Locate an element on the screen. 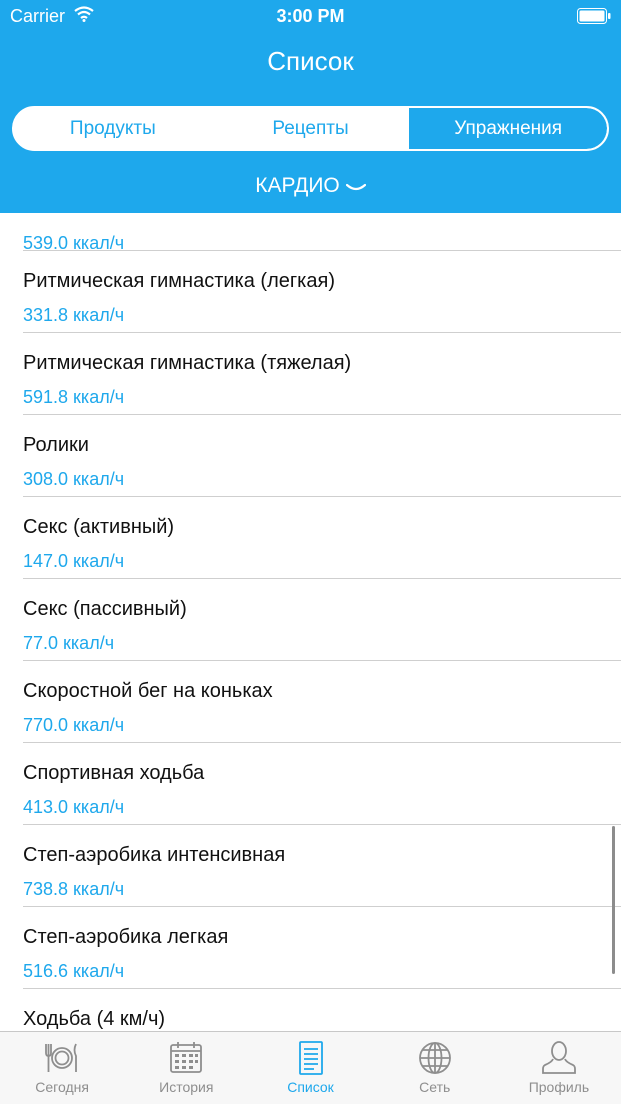 The height and width of the screenshot is (1104, 621). tab-history: История is located at coordinates (186, 1068).